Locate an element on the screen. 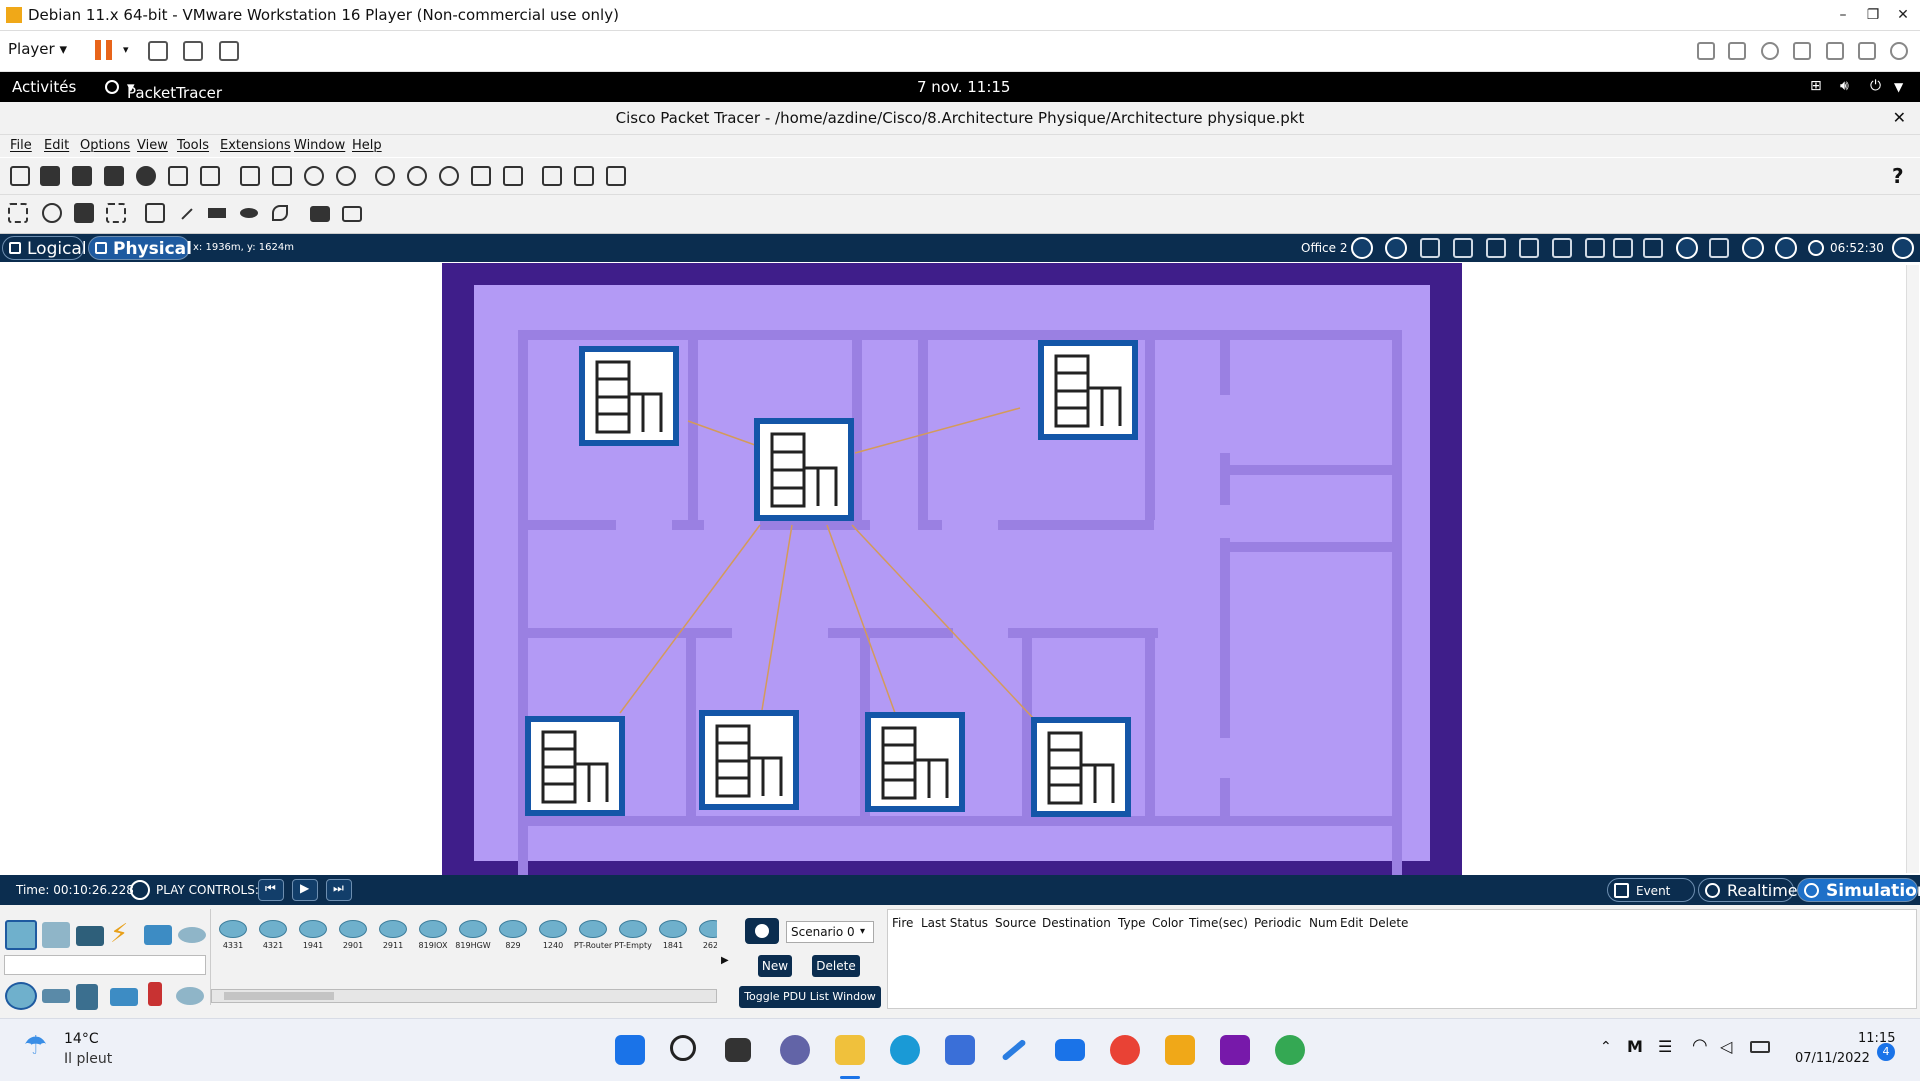 This screenshot has height=1081, width=1920. edge-icon is located at coordinates (905, 1050).